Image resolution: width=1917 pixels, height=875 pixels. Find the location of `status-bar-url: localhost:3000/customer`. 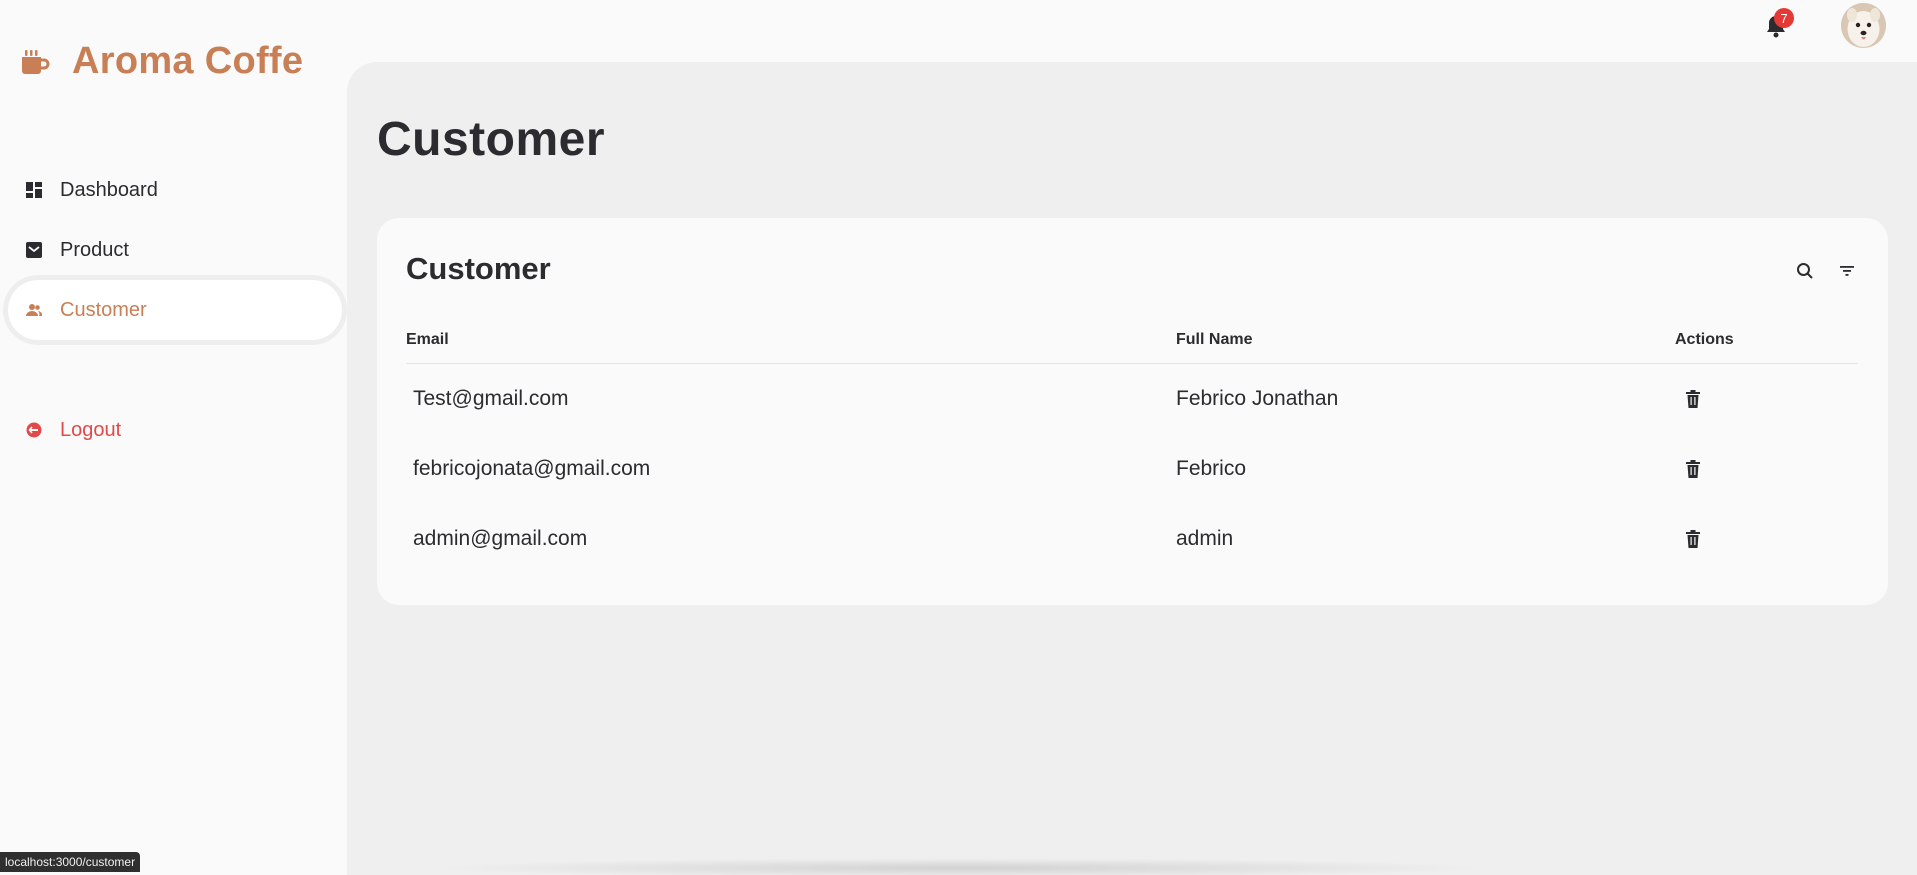

status-bar-url: localhost:3000/customer is located at coordinates (70, 862).